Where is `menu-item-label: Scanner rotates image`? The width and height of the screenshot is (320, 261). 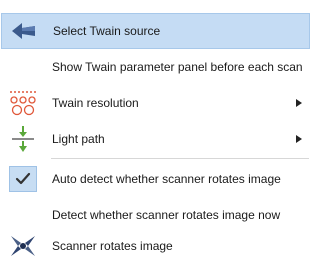 menu-item-label: Scanner rotates image is located at coordinates (112, 246).